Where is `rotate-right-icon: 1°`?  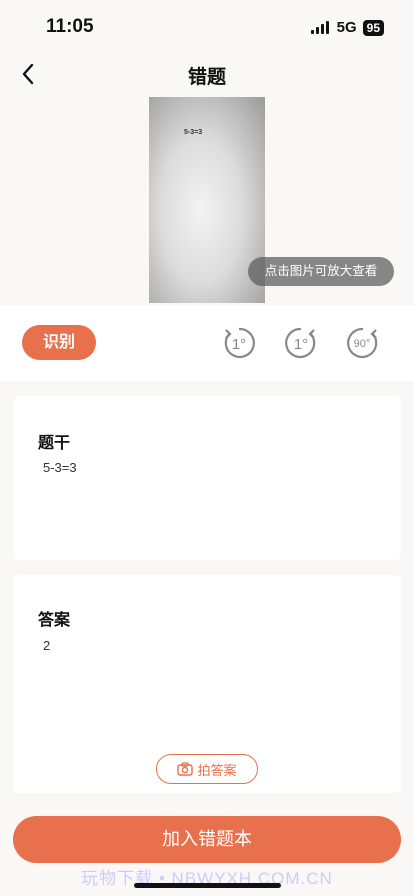 rotate-right-icon: 1° is located at coordinates (300, 343).